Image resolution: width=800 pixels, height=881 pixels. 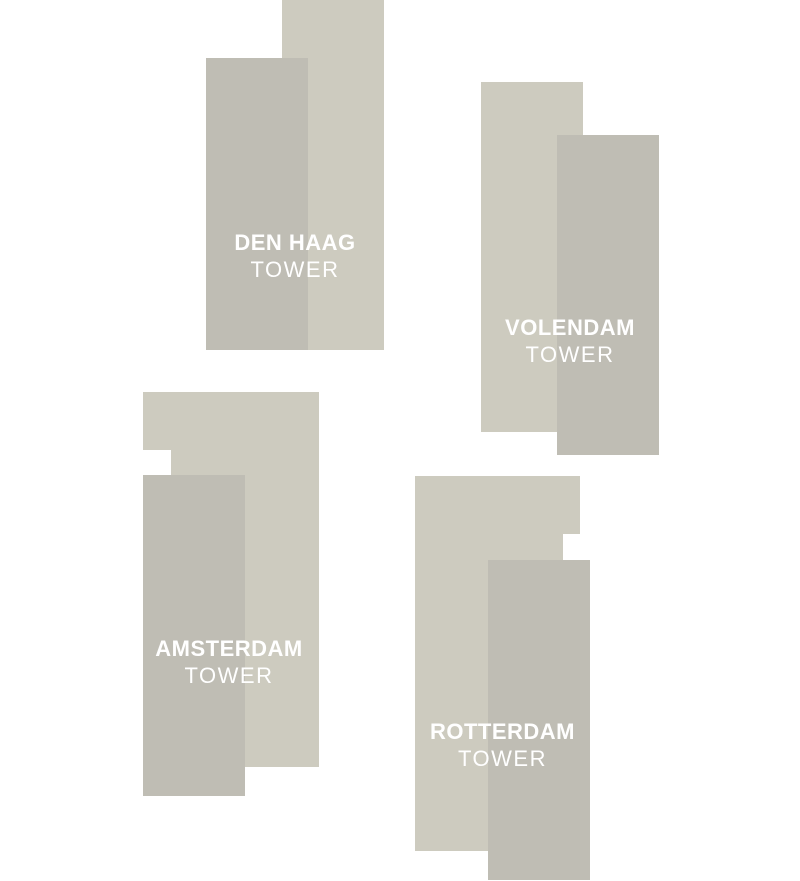 I want to click on volendam-front-block, so click(x=608, y=295).